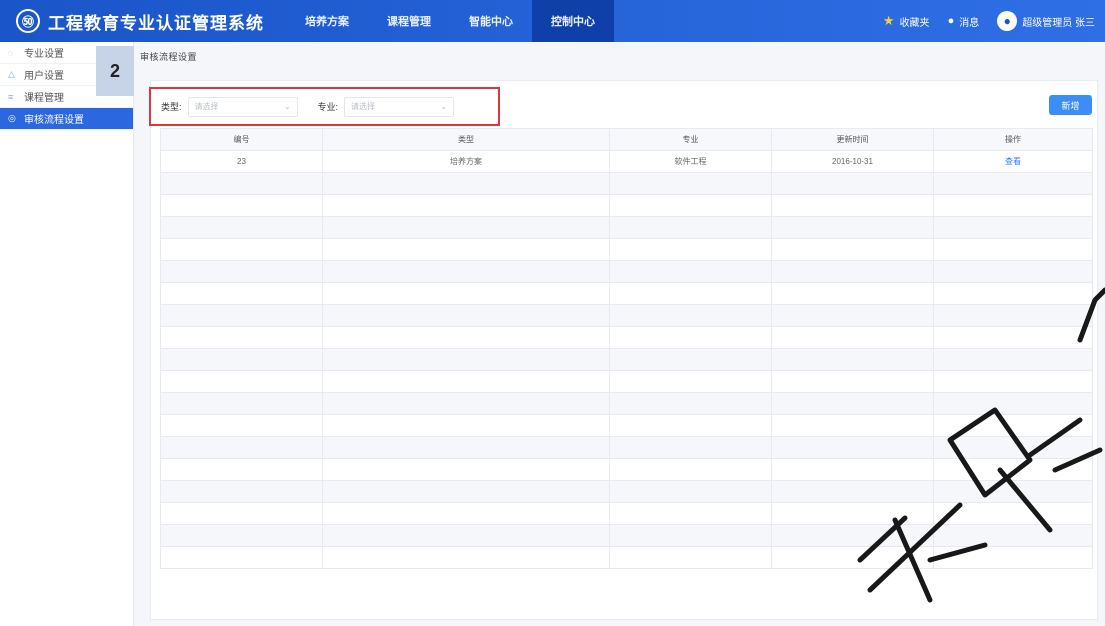 This screenshot has height=626, width=1105. Describe the element at coordinates (466, 161) in the screenshot. I see `cell-type: 培养方案` at that location.